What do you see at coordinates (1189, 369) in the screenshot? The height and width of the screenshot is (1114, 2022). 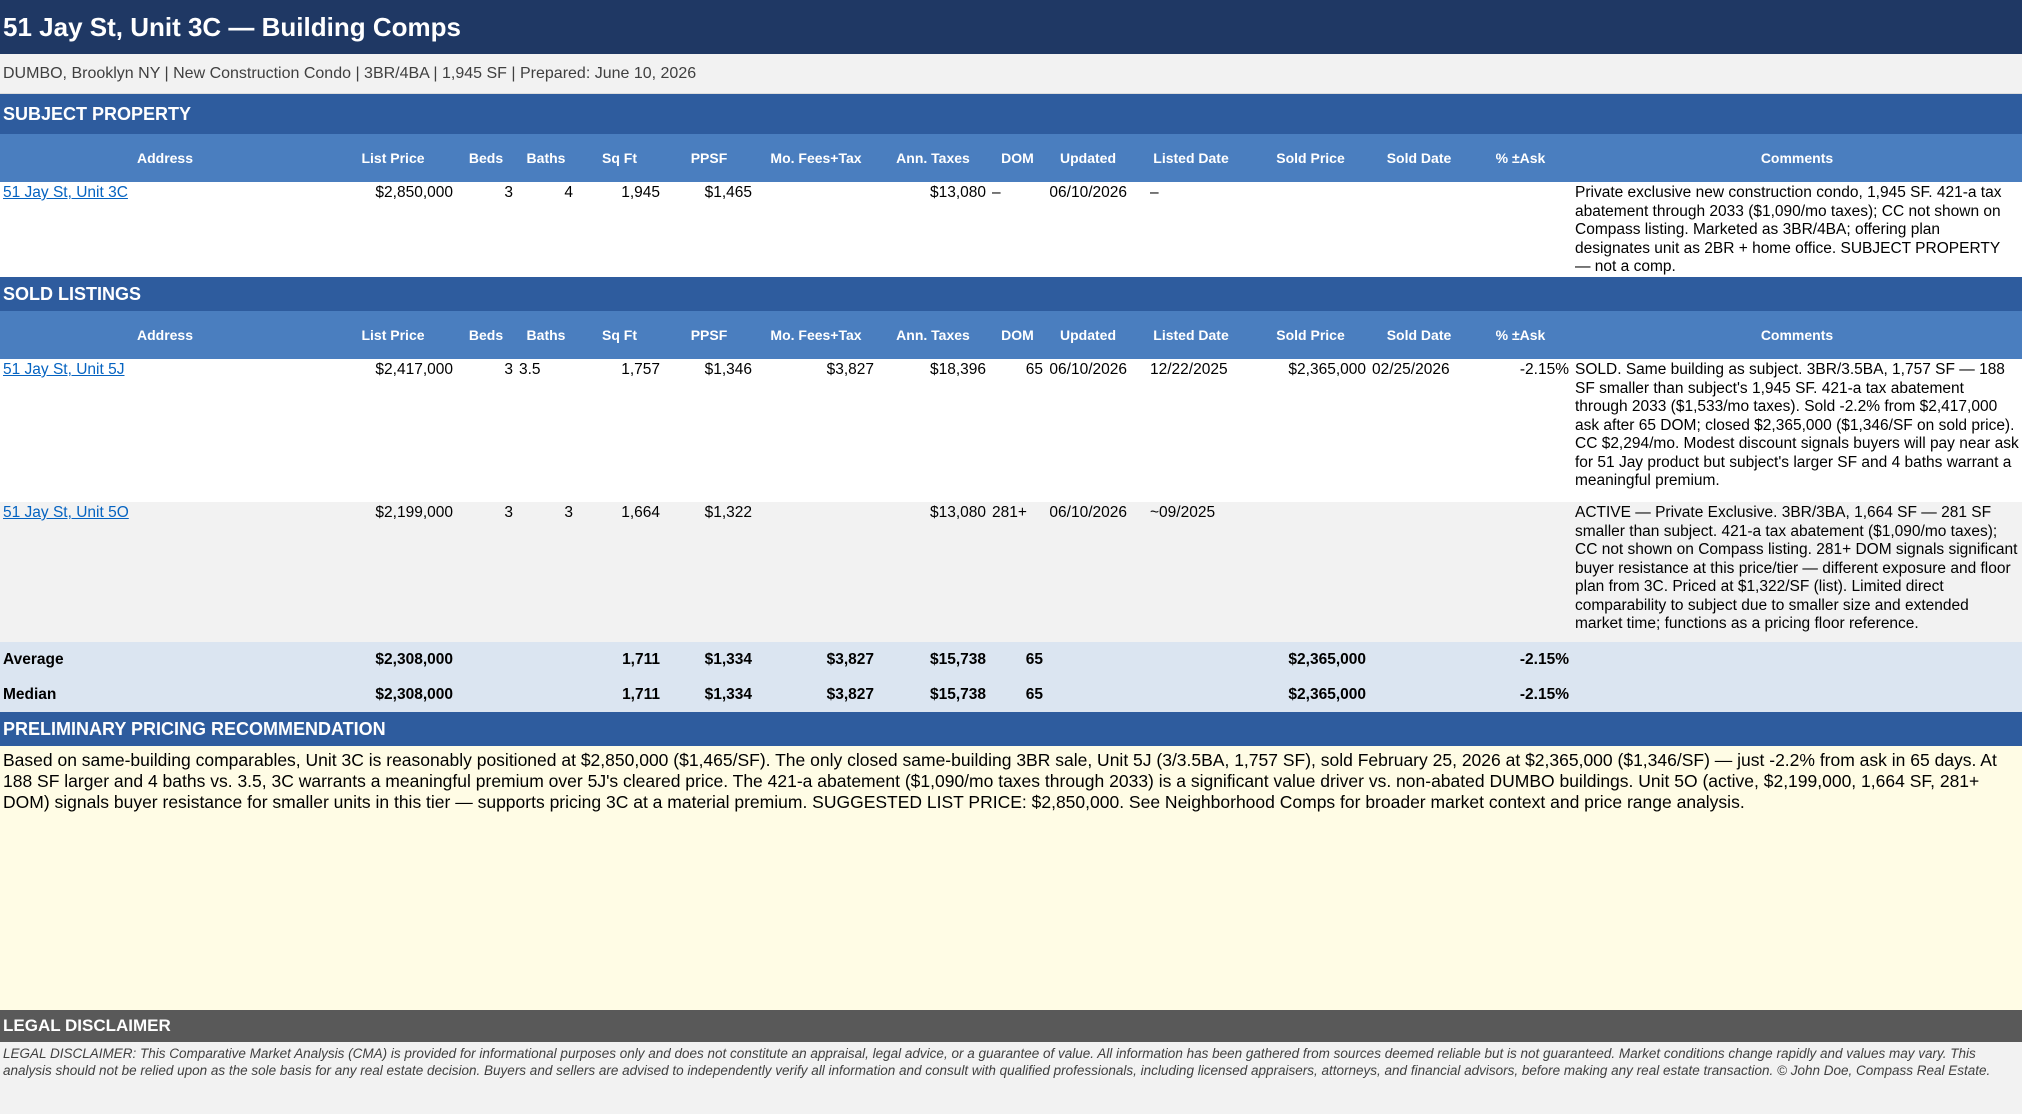 I see `listed-date: 12/22/2025` at bounding box center [1189, 369].